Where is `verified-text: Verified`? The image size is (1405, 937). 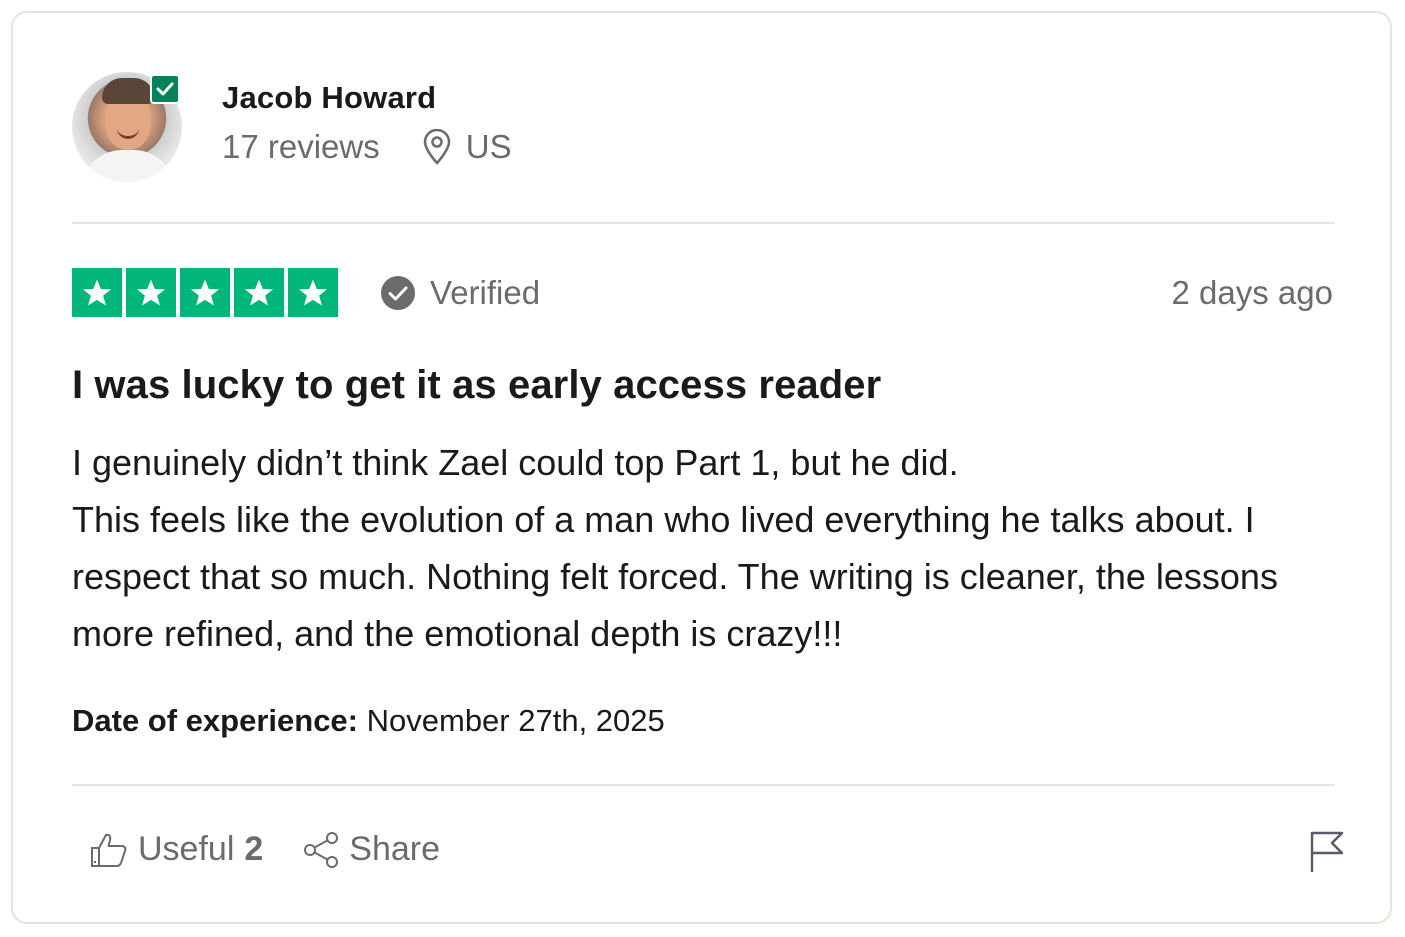
verified-text: Verified is located at coordinates (485, 292).